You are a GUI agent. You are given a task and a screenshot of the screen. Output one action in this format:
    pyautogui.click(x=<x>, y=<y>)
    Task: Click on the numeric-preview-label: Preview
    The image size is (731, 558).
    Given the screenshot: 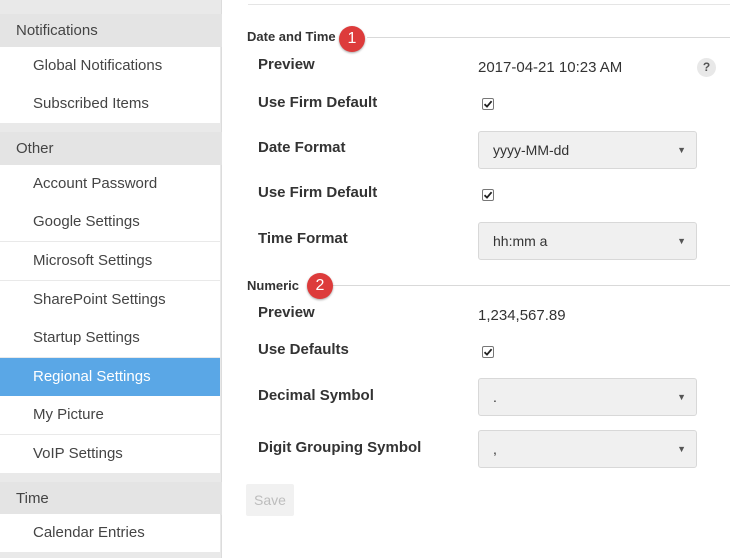 What is the action you would take?
    pyautogui.click(x=286, y=312)
    